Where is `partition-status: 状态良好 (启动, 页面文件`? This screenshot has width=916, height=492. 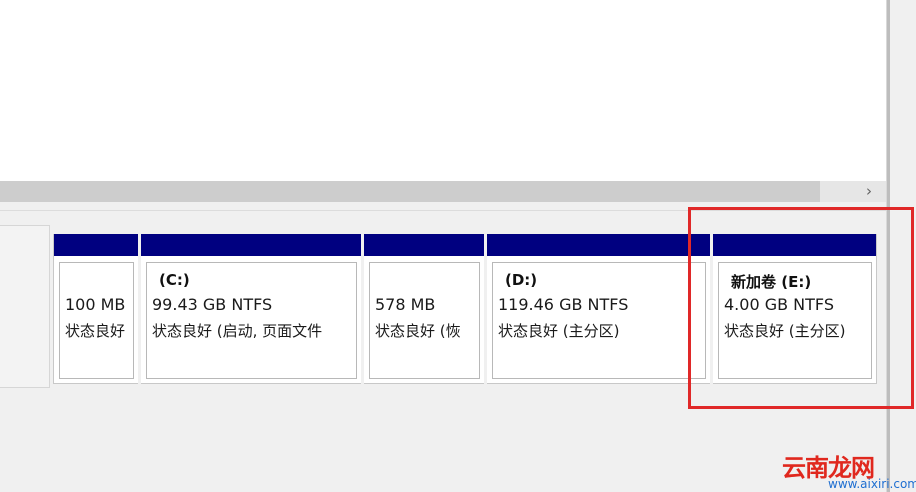 partition-status: 状态良好 (启动, 页面文件 is located at coordinates (237, 331).